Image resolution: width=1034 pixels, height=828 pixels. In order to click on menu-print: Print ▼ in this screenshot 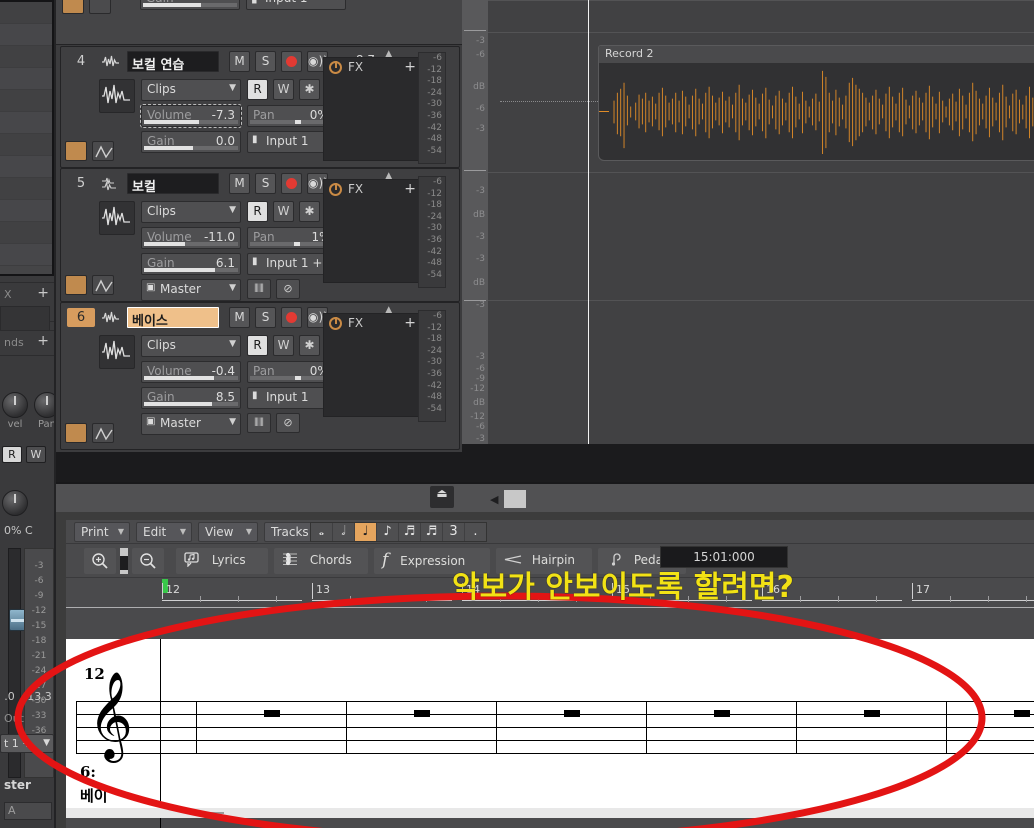, I will do `click(102, 532)`.